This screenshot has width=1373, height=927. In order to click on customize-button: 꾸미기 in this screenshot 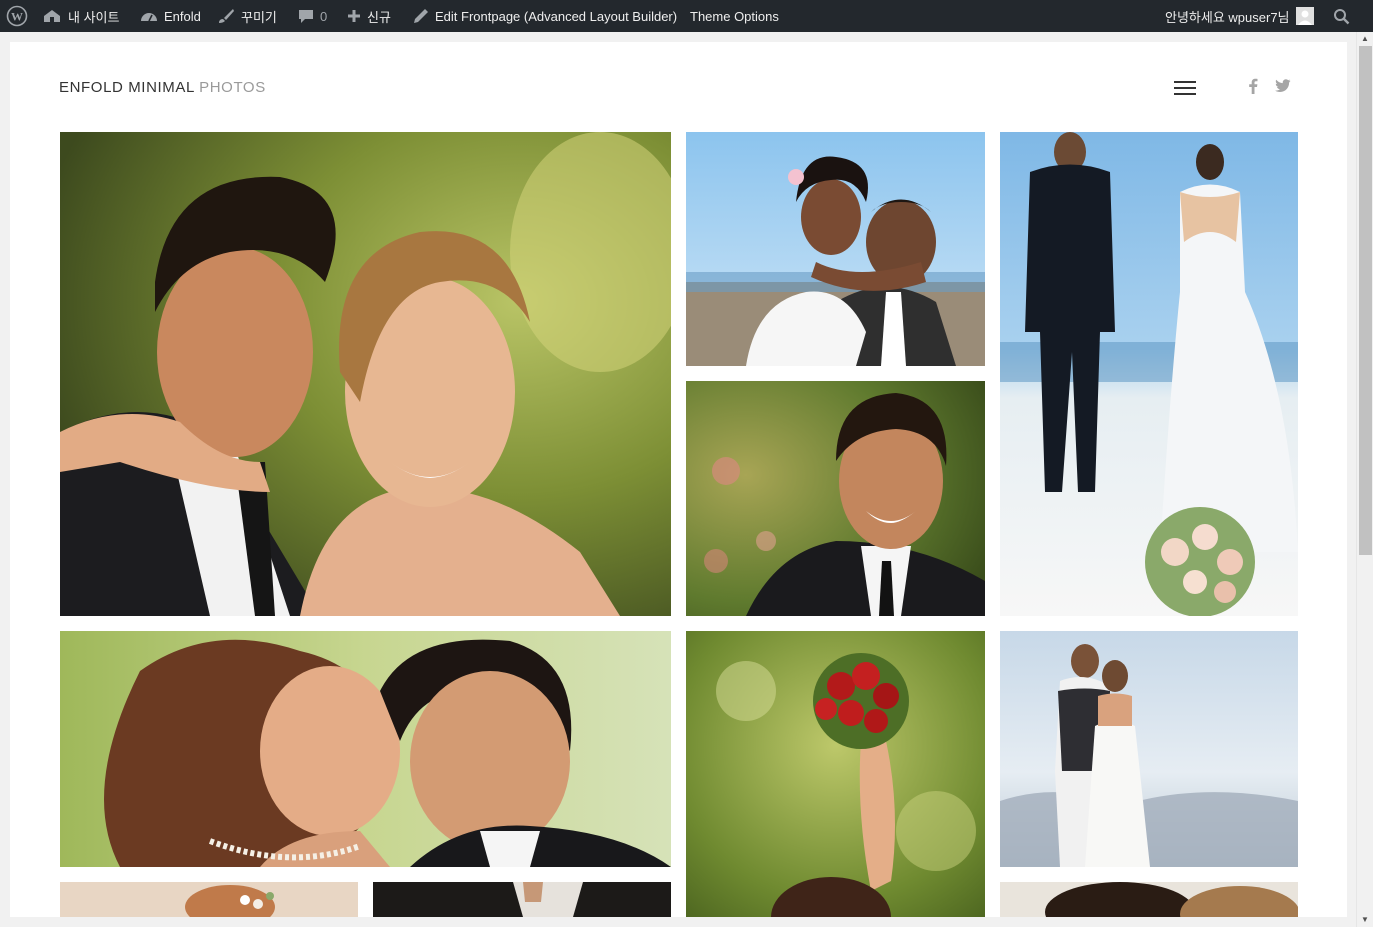, I will do `click(247, 16)`.